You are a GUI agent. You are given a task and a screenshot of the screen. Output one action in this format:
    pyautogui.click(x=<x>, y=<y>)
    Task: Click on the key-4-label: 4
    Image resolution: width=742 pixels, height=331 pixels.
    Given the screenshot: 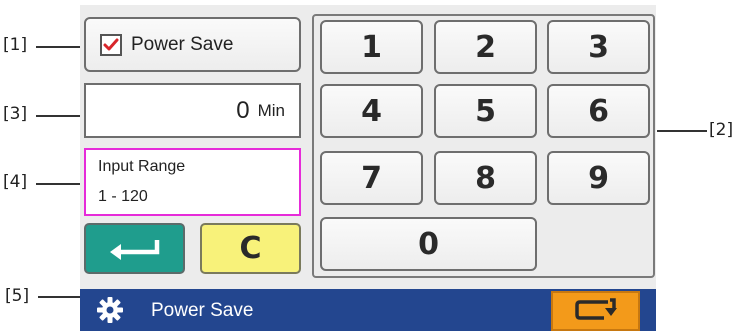 What is the action you would take?
    pyautogui.click(x=371, y=111)
    